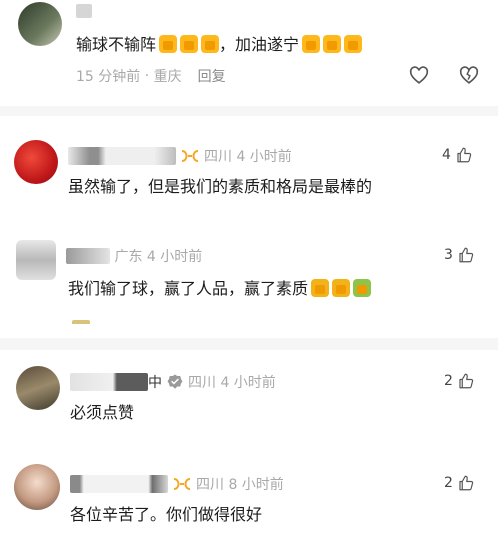 The width and height of the screenshot is (498, 536). What do you see at coordinates (180, 156) in the screenshot?
I see `username-line: 四川 4 小时前` at bounding box center [180, 156].